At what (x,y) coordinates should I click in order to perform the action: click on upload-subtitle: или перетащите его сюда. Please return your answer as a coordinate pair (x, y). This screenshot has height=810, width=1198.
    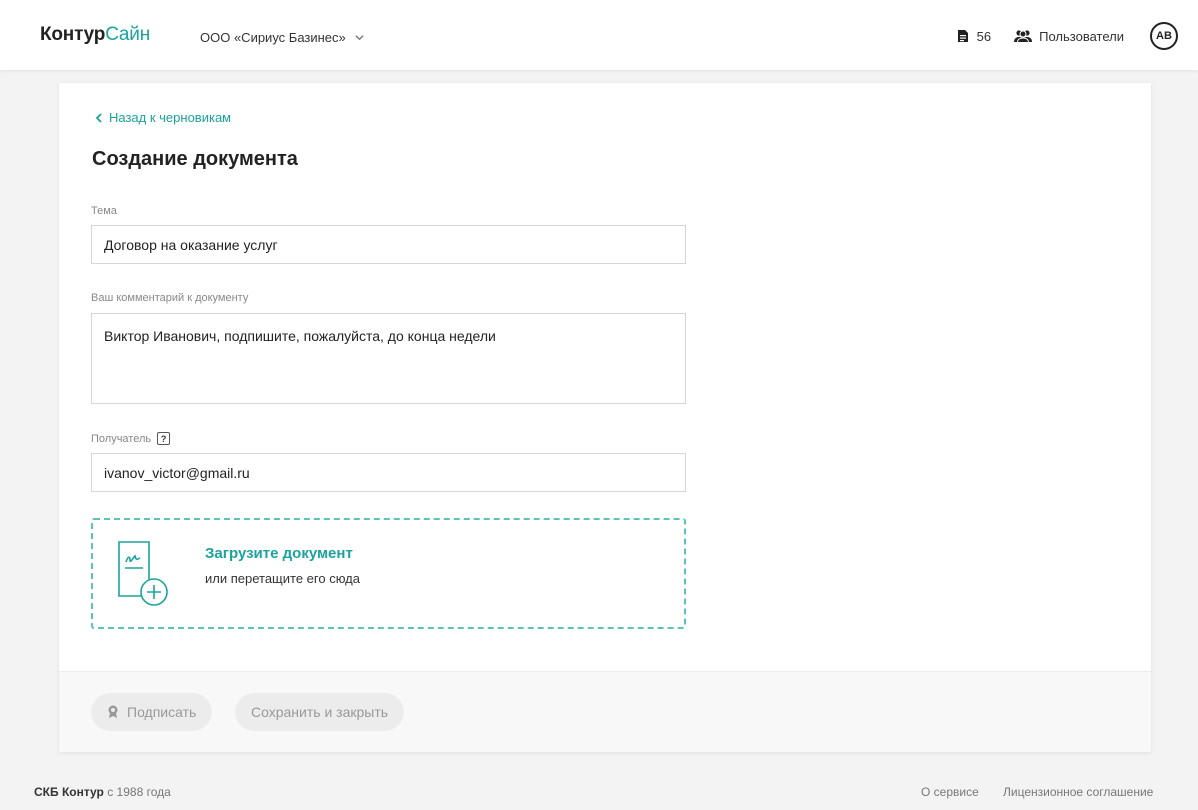
    Looking at the image, I should click on (282, 578).